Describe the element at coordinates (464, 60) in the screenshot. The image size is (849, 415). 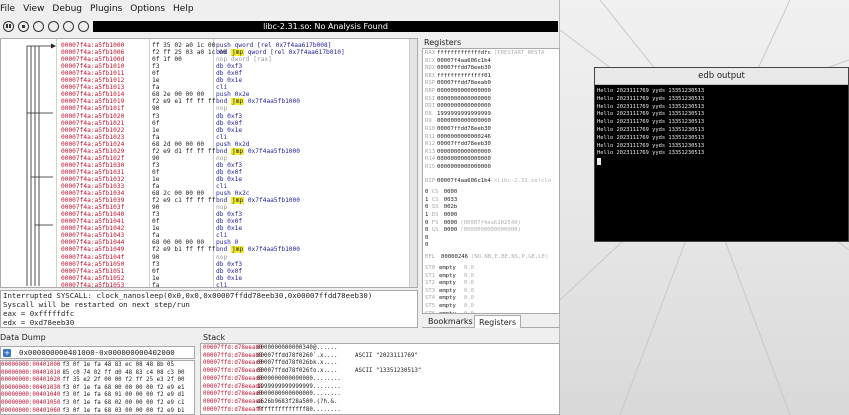
I see `register-value: 00007f4aa606c1b4` at that location.